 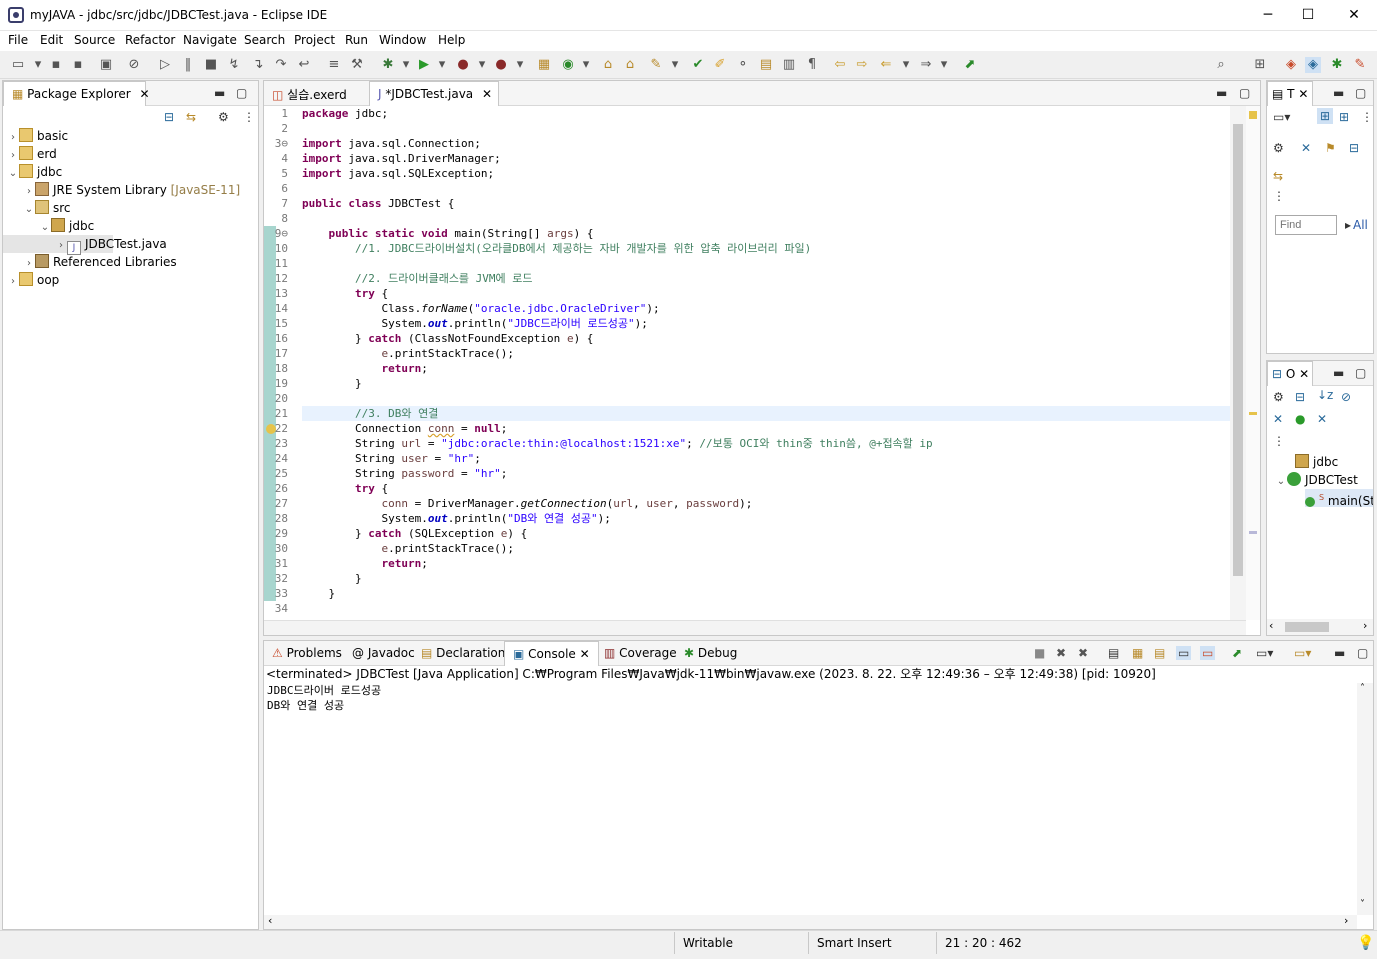 I want to click on coverage-icon: ●, so click(x=463, y=65).